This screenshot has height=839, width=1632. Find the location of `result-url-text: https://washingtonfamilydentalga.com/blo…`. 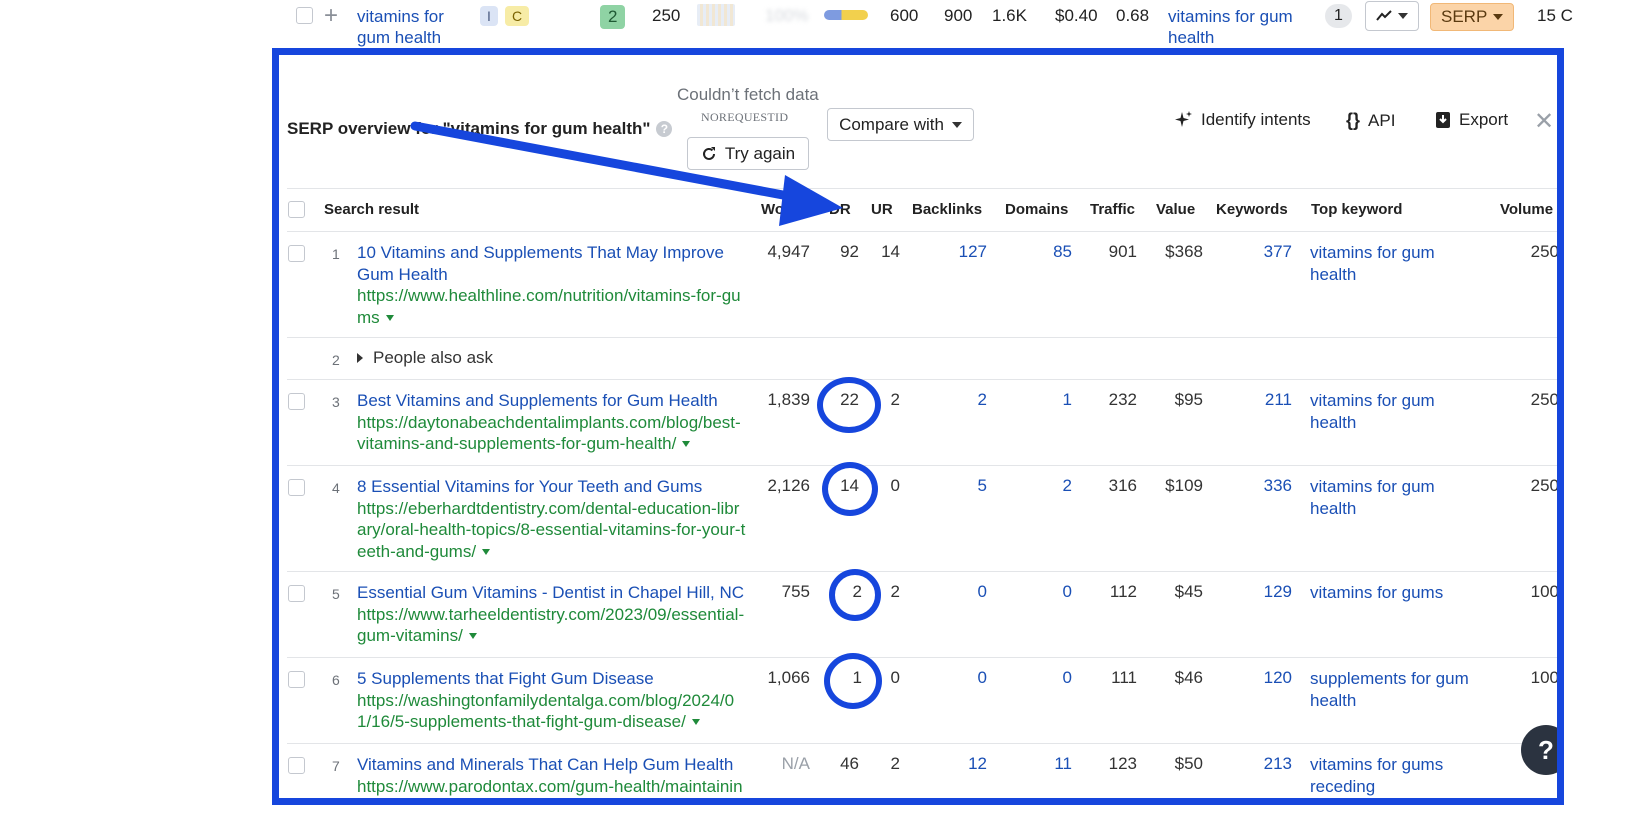

result-url-text: https://washingtonfamilydentalga.com/blo… is located at coordinates (545, 711).